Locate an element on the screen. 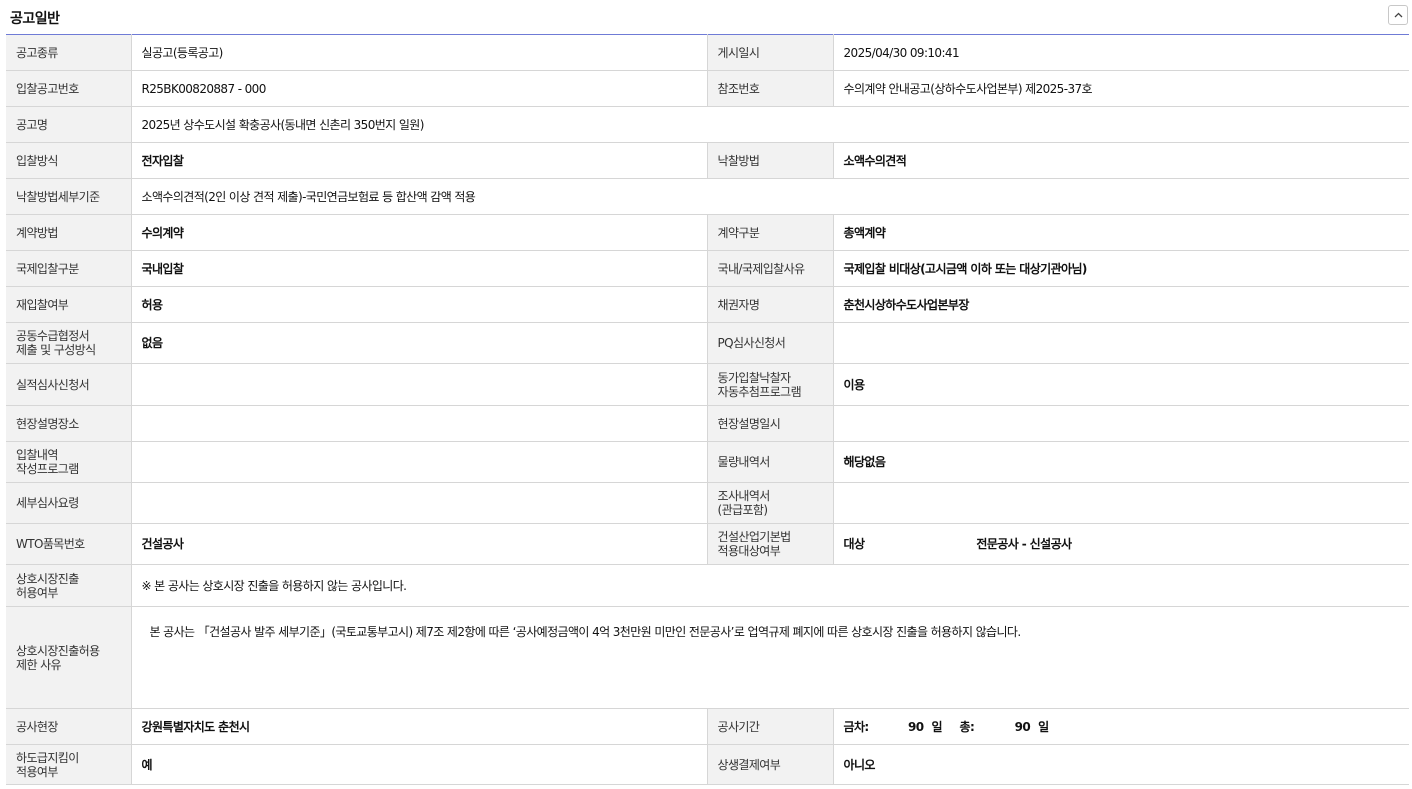  label-performance-review: 실적심사신청서 is located at coordinates (69, 384).